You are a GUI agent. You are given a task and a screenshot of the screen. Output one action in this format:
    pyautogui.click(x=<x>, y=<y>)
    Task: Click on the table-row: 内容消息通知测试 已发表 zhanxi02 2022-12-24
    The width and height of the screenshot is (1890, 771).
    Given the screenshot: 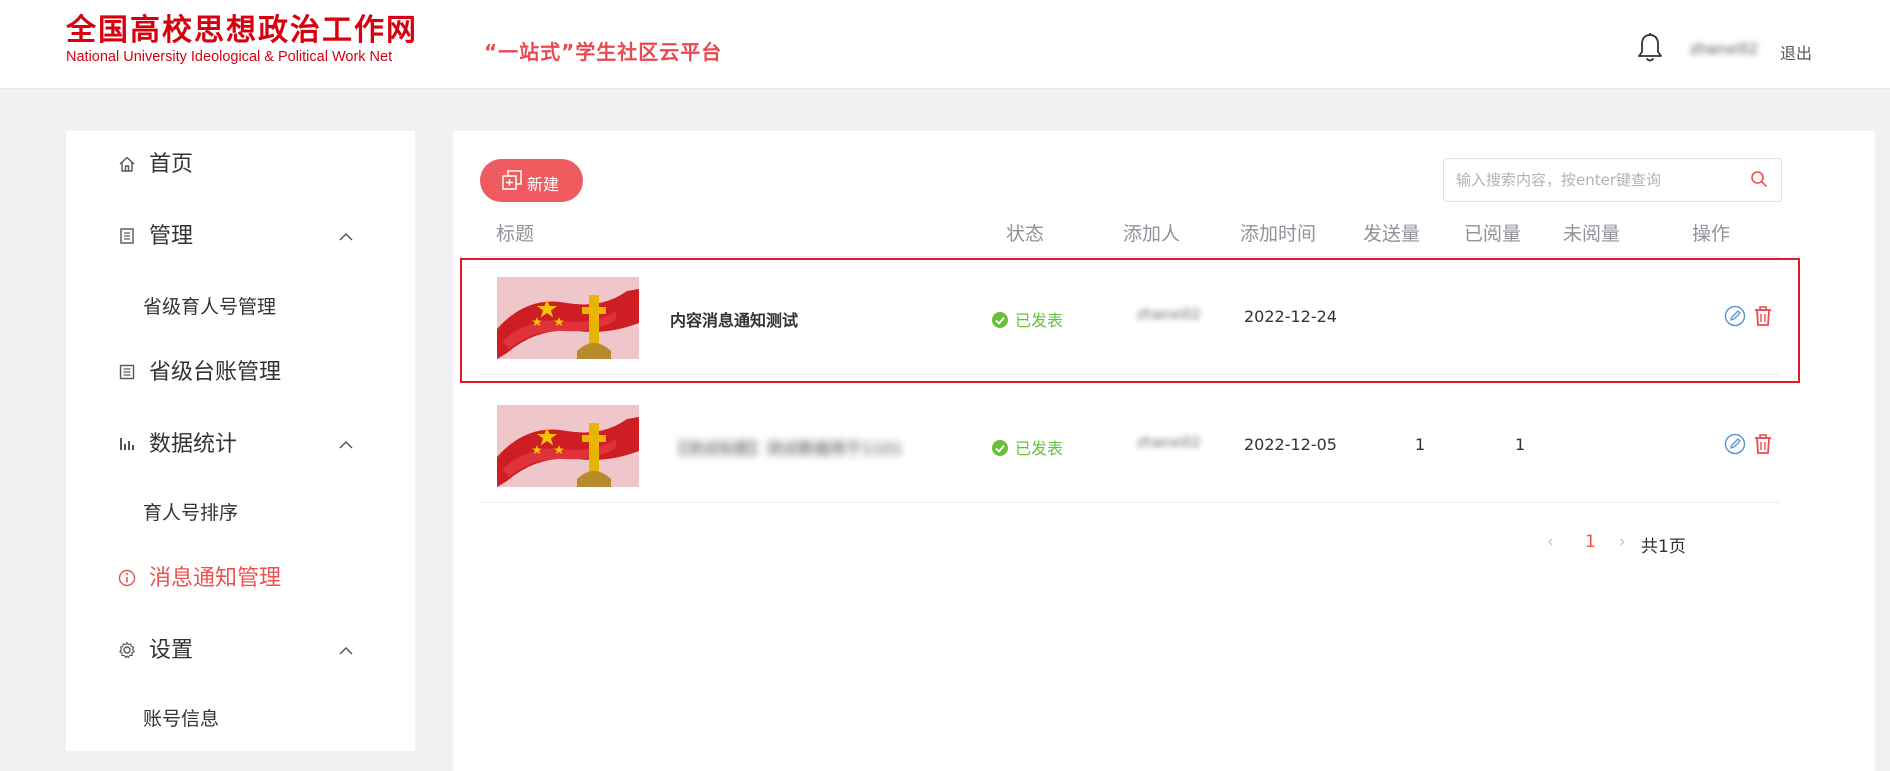 What is the action you would take?
    pyautogui.click(x=1130, y=316)
    